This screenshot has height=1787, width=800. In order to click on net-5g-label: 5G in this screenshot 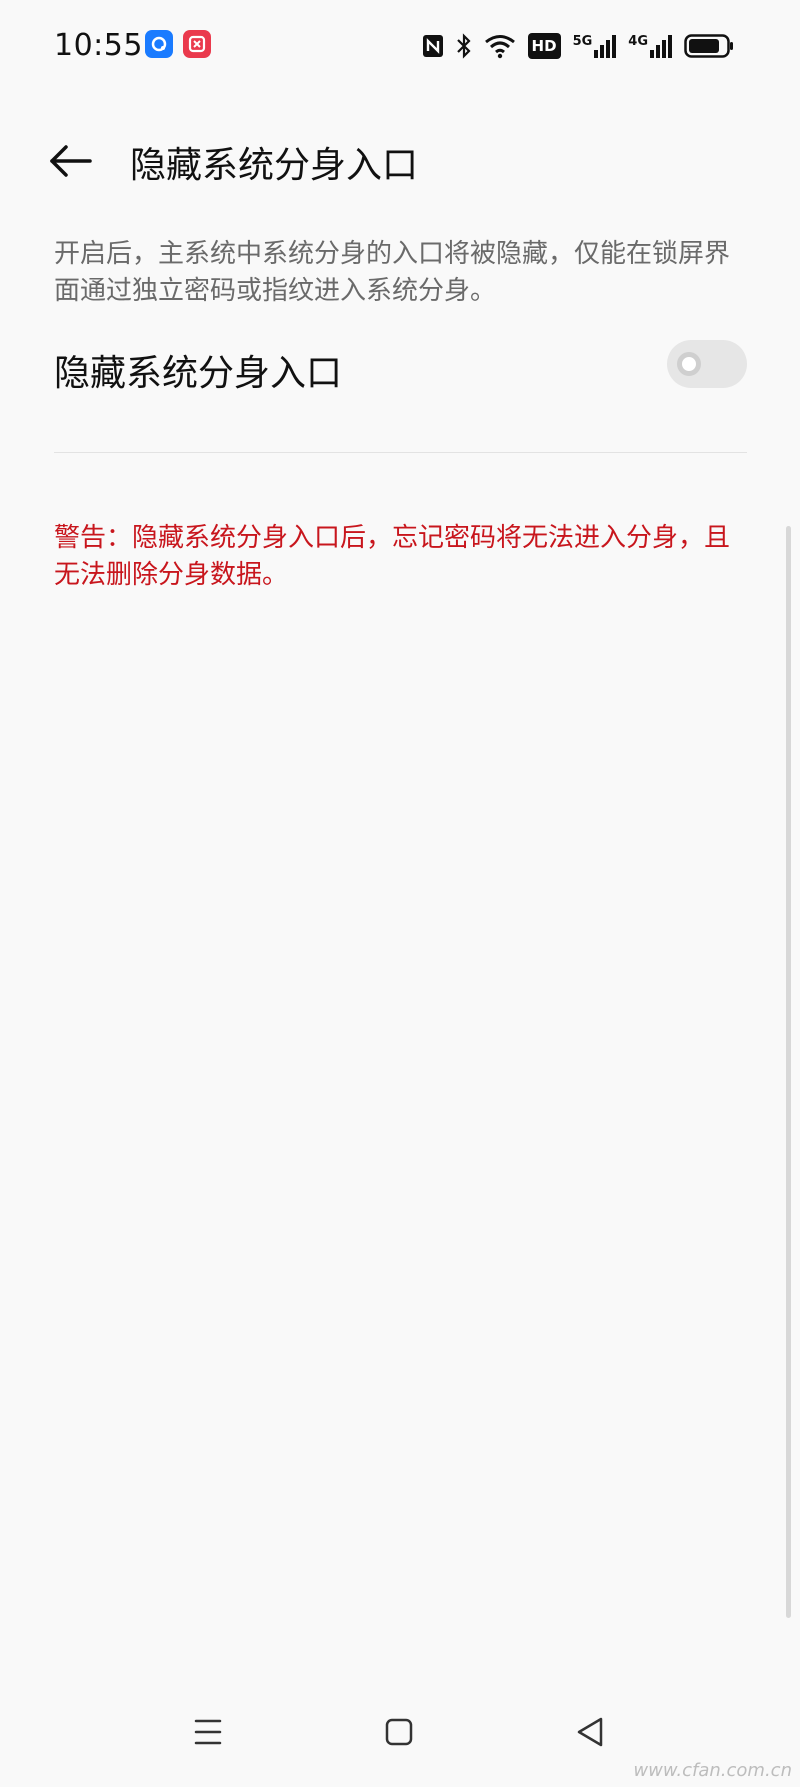, I will do `click(582, 41)`.